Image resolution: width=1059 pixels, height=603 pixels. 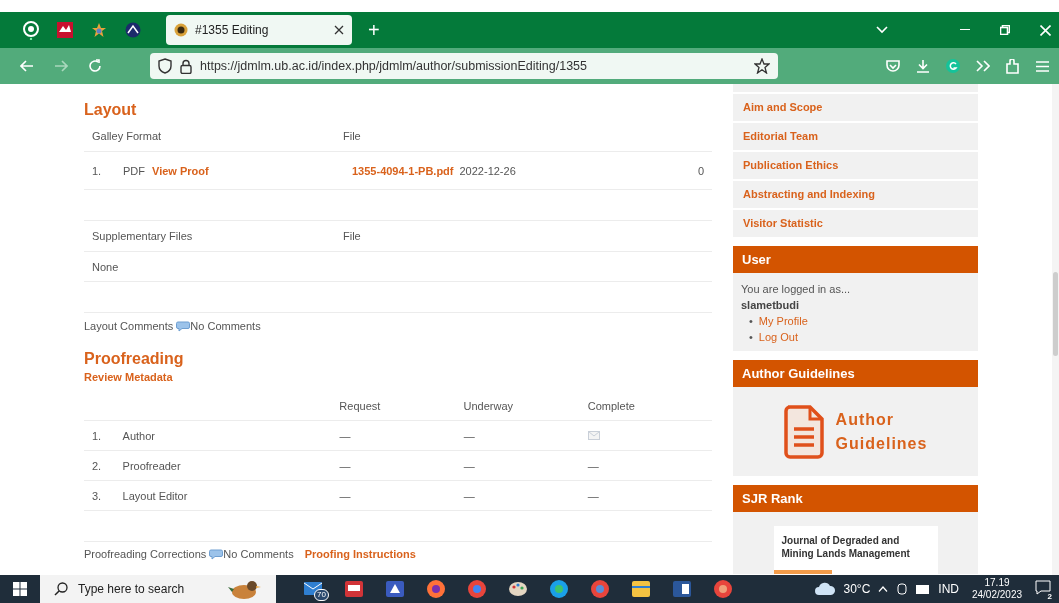 What do you see at coordinates (701, 170) in the screenshot?
I see `view-count: 0` at bounding box center [701, 170].